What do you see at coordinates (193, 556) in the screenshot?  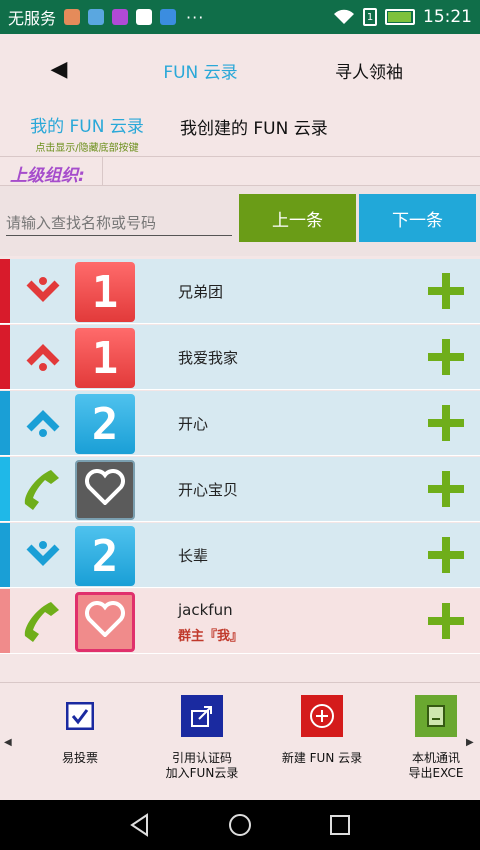 I see `group-name: 长辈` at bounding box center [193, 556].